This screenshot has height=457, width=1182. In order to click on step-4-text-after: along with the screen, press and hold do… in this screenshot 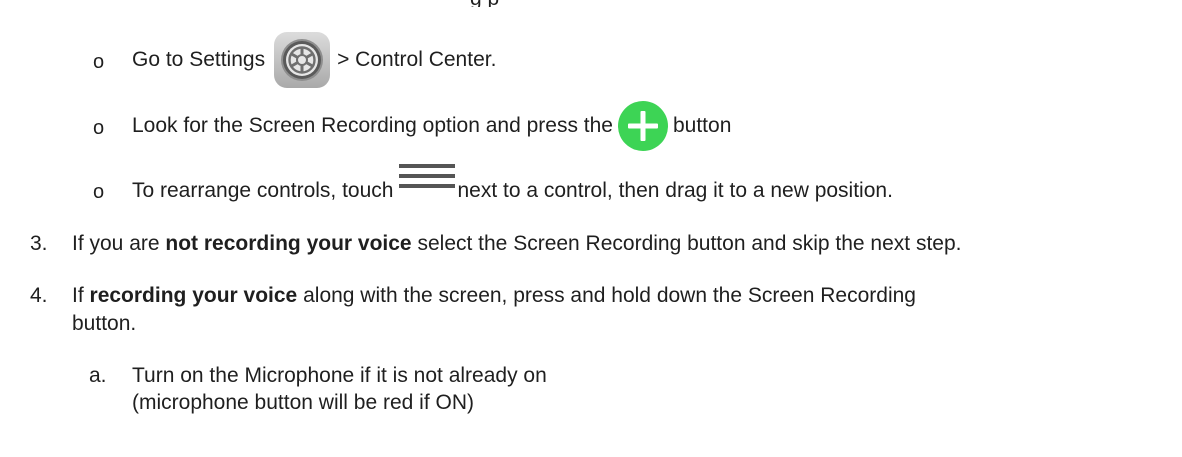, I will do `click(609, 295)`.